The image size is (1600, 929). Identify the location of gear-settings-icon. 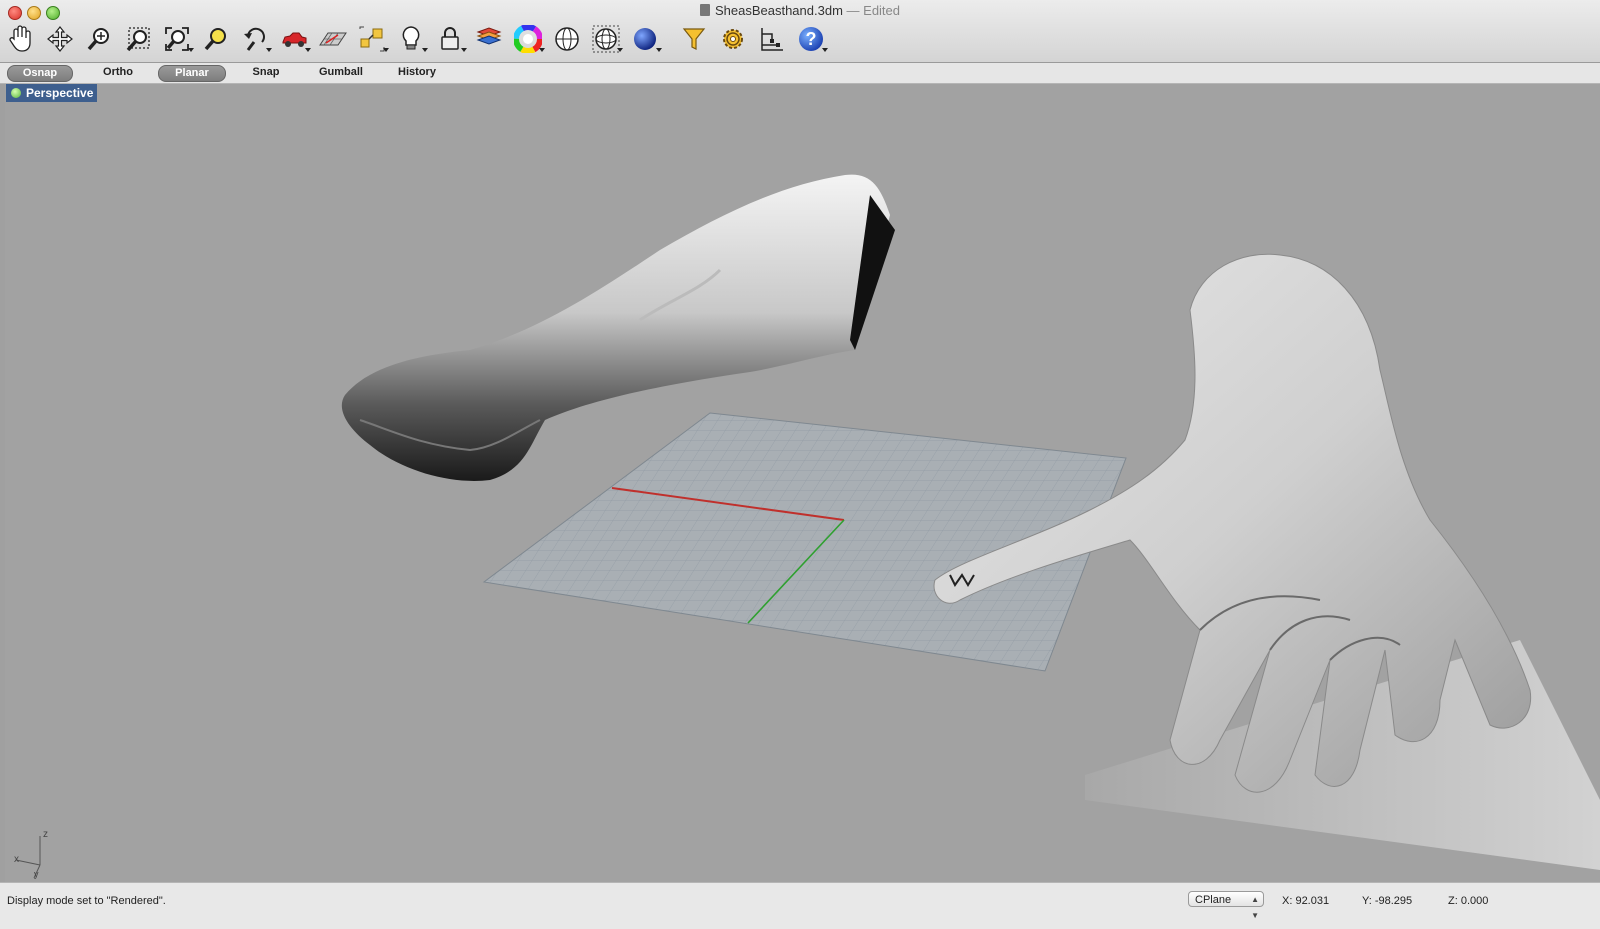
(733, 39).